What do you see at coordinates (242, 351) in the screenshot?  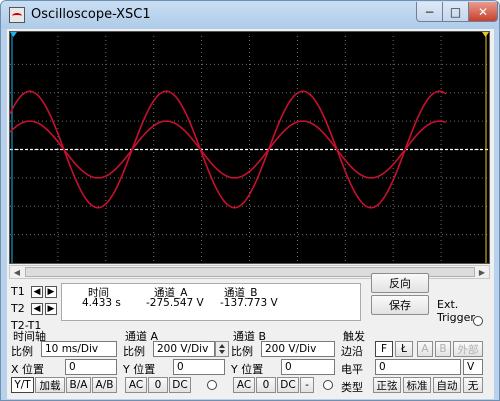 I see `channel-b-scale-label: 比例` at bounding box center [242, 351].